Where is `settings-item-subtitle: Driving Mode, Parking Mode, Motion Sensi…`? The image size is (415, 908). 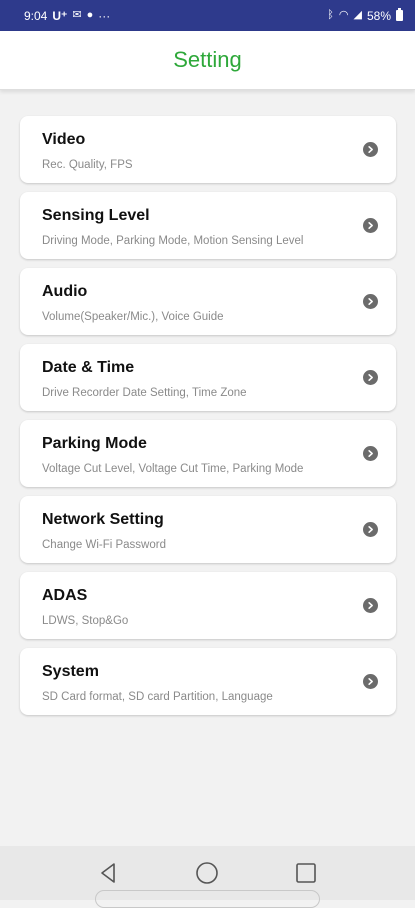 settings-item-subtitle: Driving Mode, Parking Mode, Motion Sensi… is located at coordinates (173, 241).